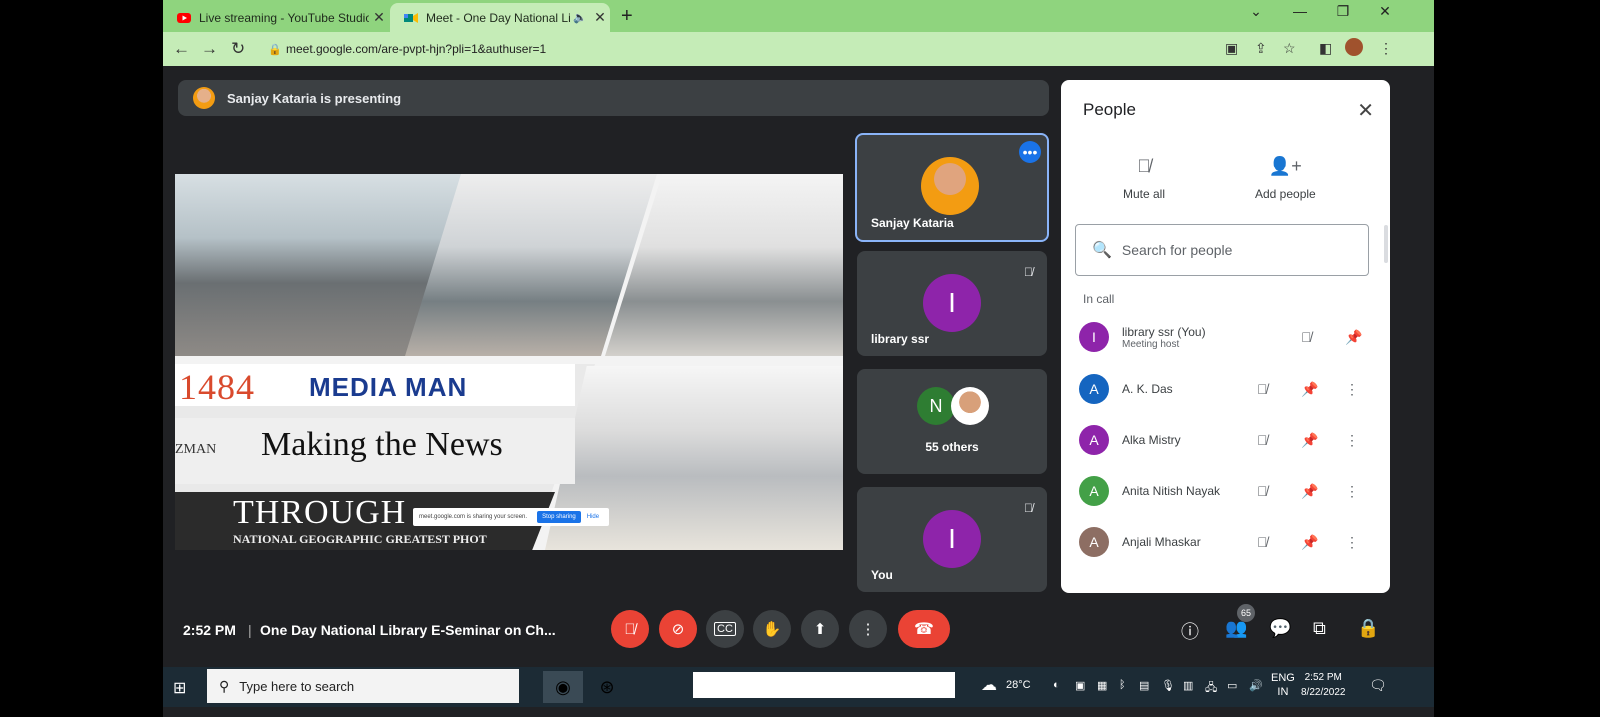  What do you see at coordinates (1144, 178) in the screenshot?
I see `mute-all-button: 🎙̸ Mute all` at bounding box center [1144, 178].